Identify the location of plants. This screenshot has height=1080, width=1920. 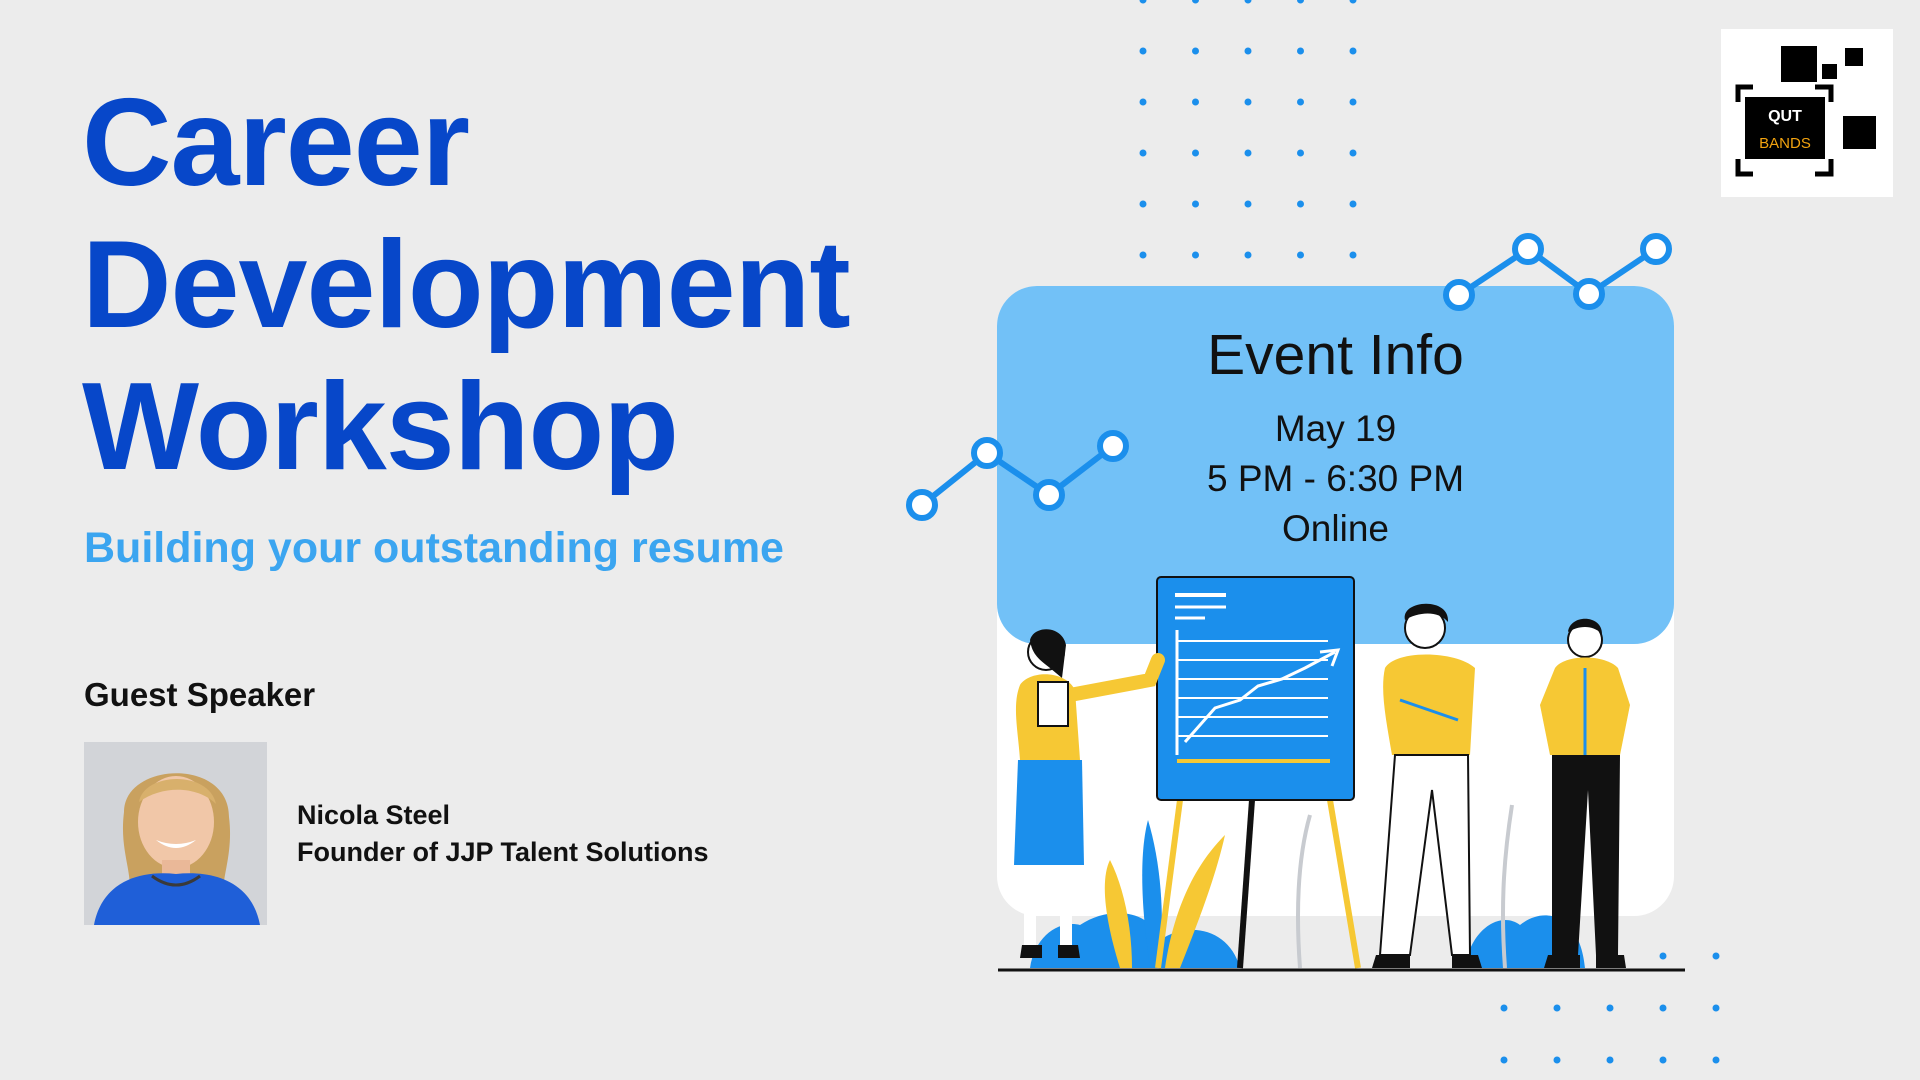
(1307, 886).